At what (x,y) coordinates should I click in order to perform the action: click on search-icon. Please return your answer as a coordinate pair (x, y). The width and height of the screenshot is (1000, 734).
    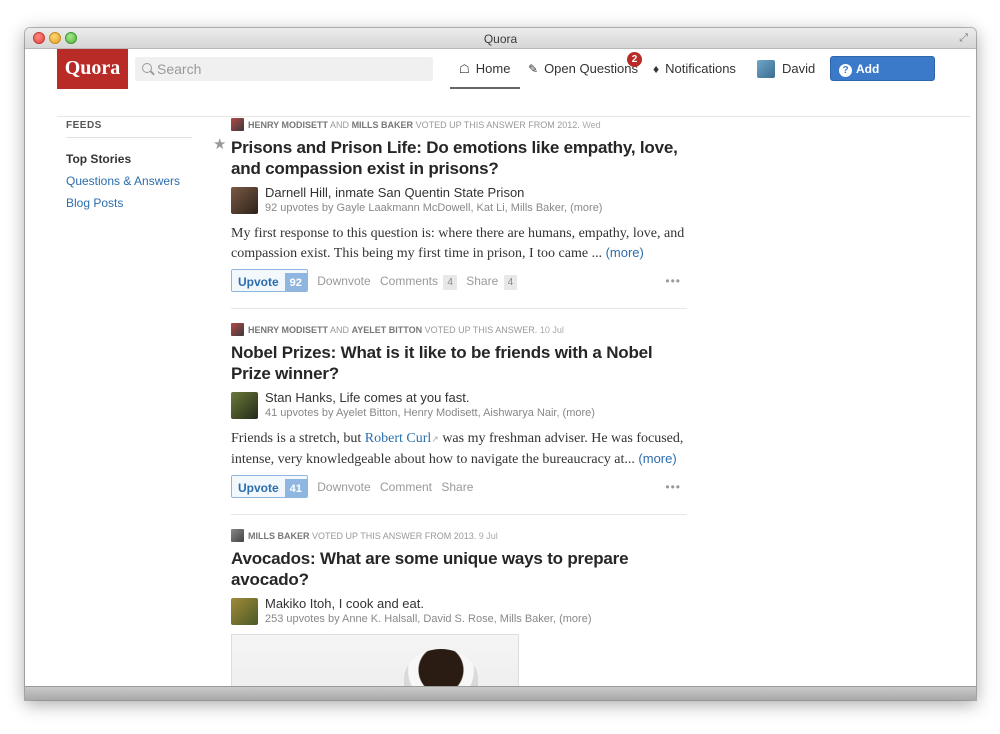
    Looking at the image, I should click on (147, 68).